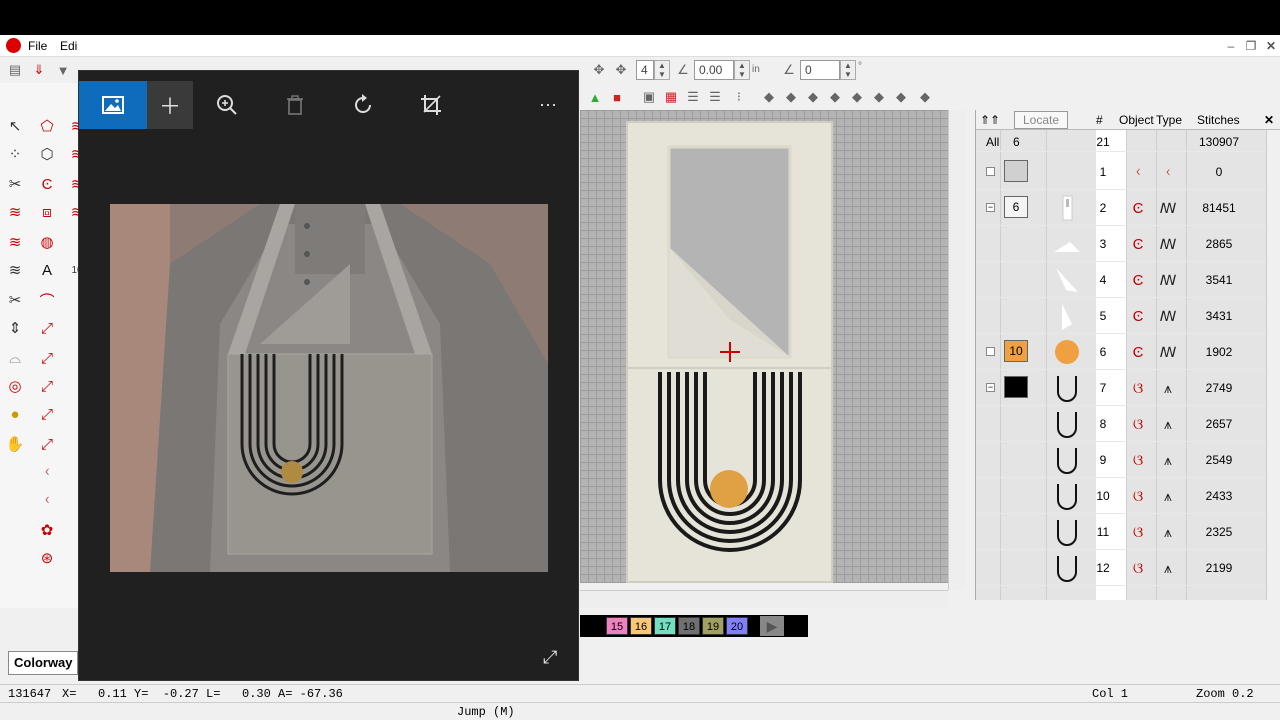 The height and width of the screenshot is (720, 1280). Describe the element at coordinates (15, 328) in the screenshot. I see `split-tool-icon: ⇕` at that location.